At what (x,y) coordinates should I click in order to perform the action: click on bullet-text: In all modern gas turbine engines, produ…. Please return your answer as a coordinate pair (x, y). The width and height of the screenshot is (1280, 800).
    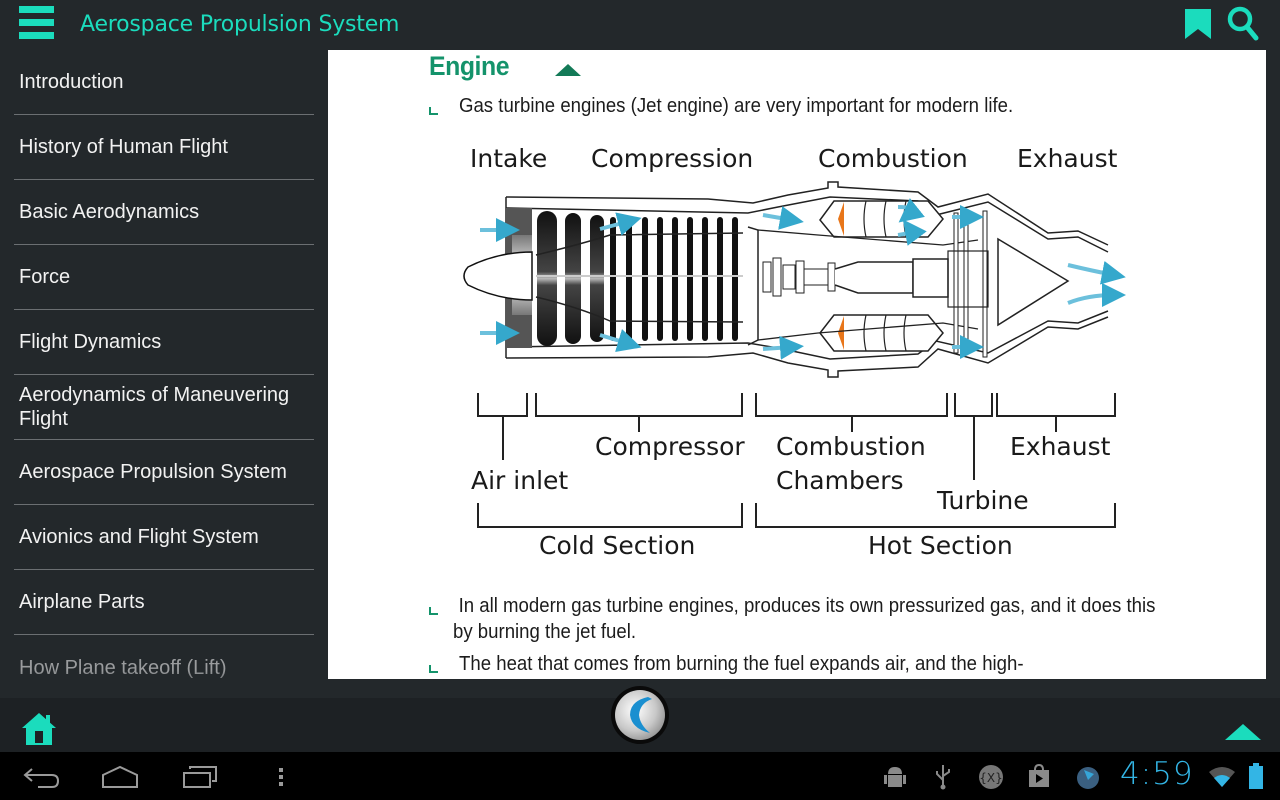
    Looking at the image, I should click on (804, 619).